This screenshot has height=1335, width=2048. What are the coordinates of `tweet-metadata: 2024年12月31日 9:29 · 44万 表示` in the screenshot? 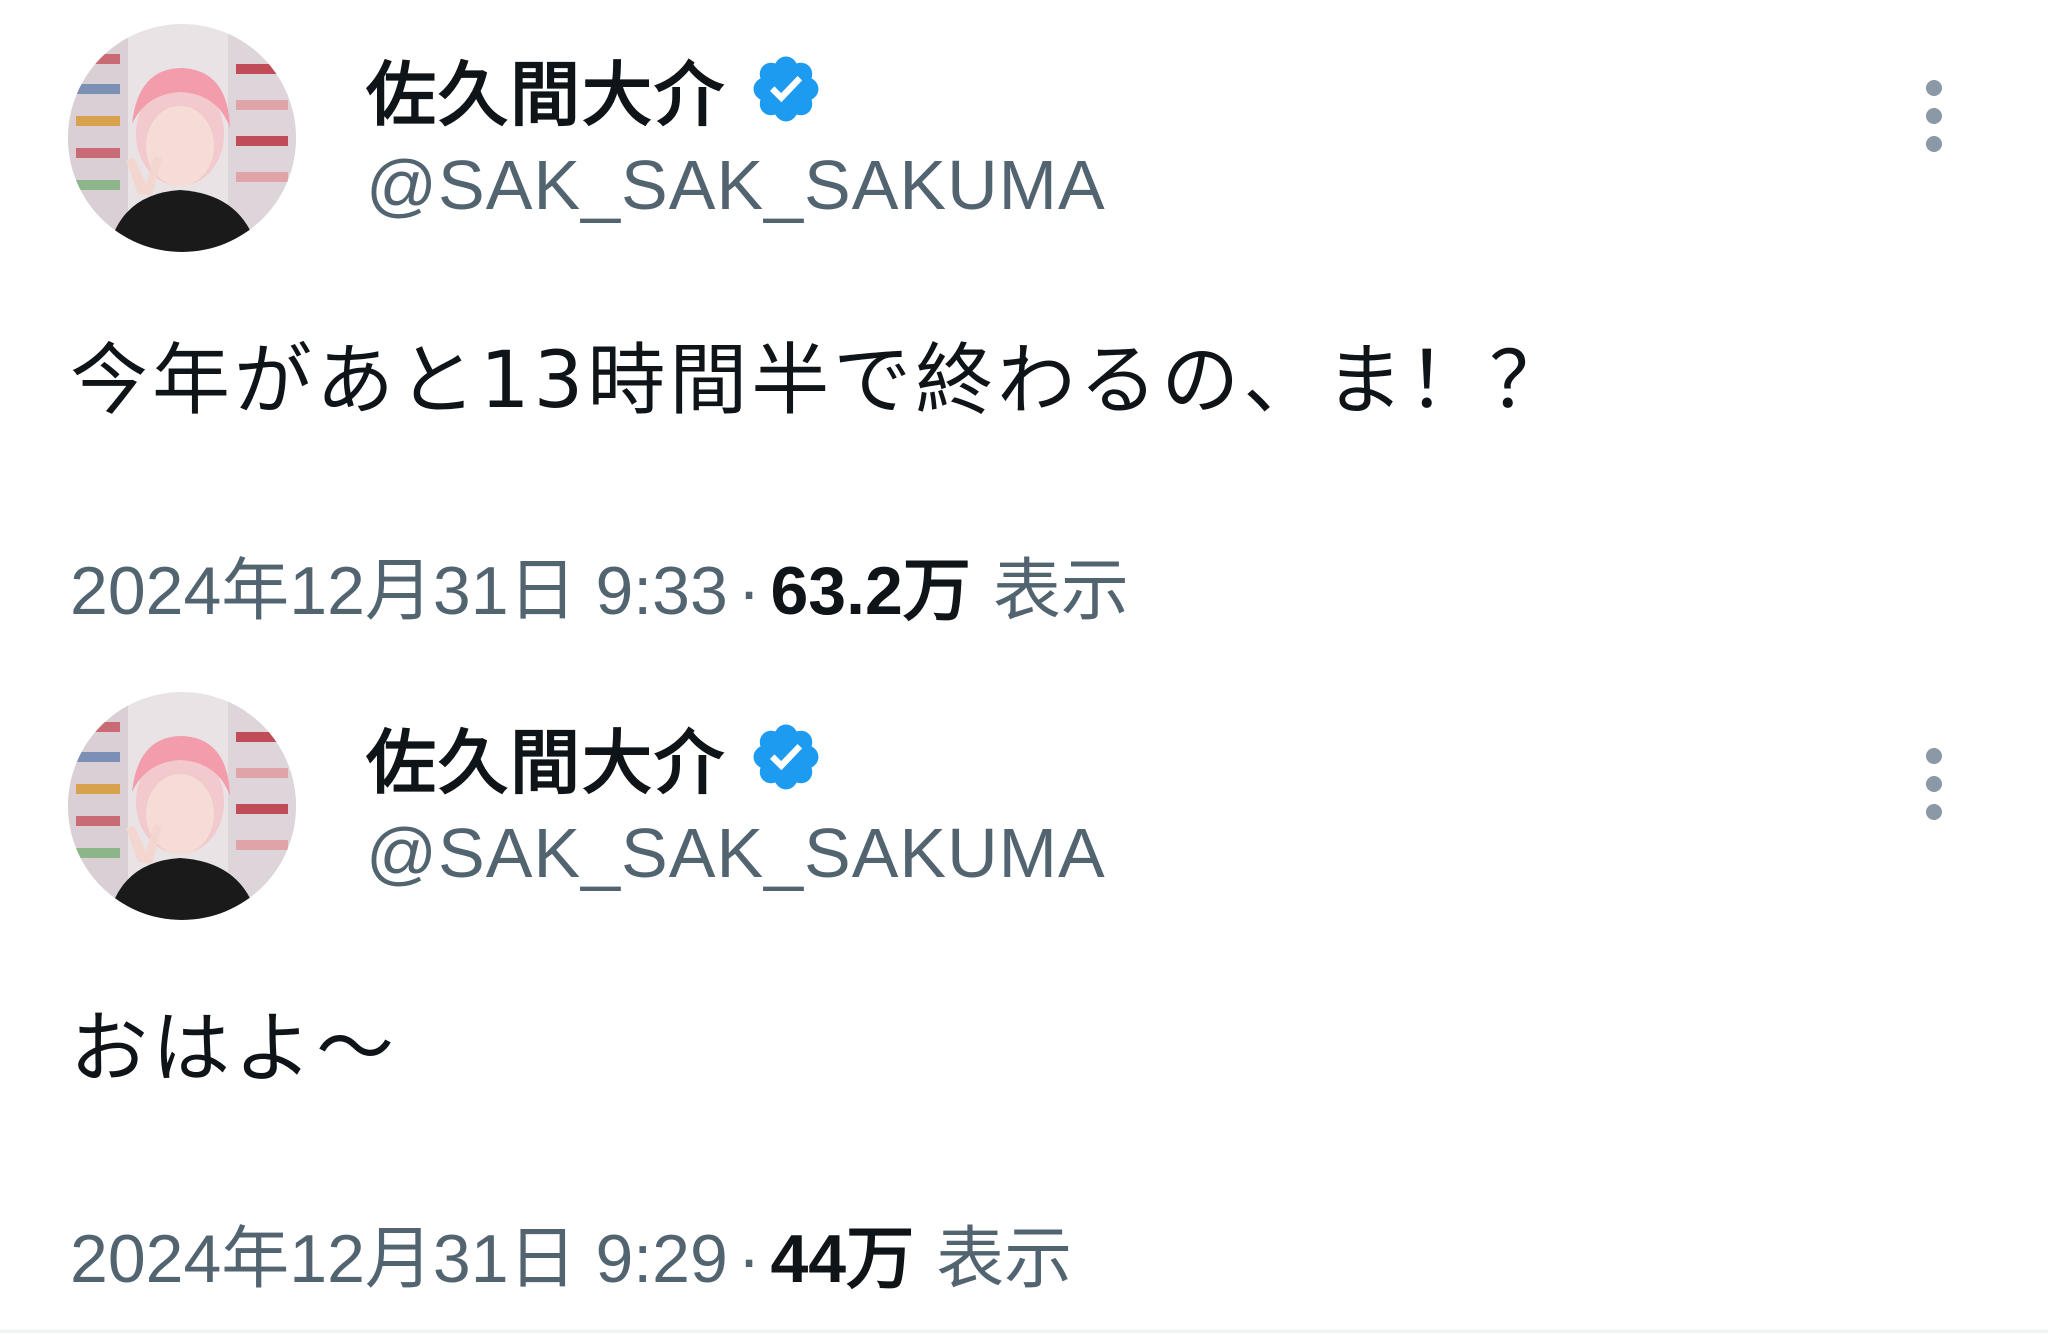 It's located at (571, 1252).